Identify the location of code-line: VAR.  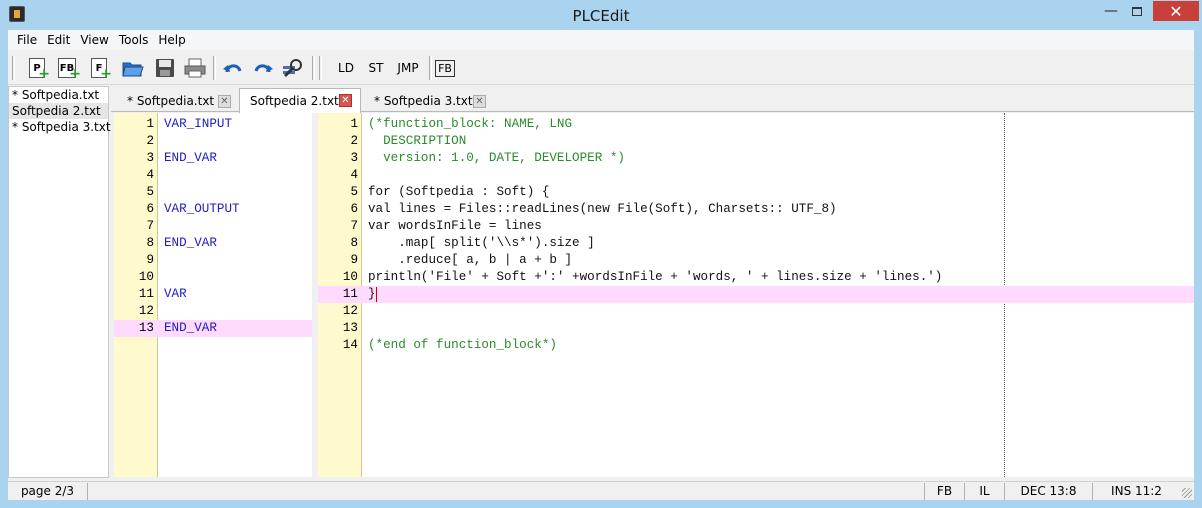
(175, 294).